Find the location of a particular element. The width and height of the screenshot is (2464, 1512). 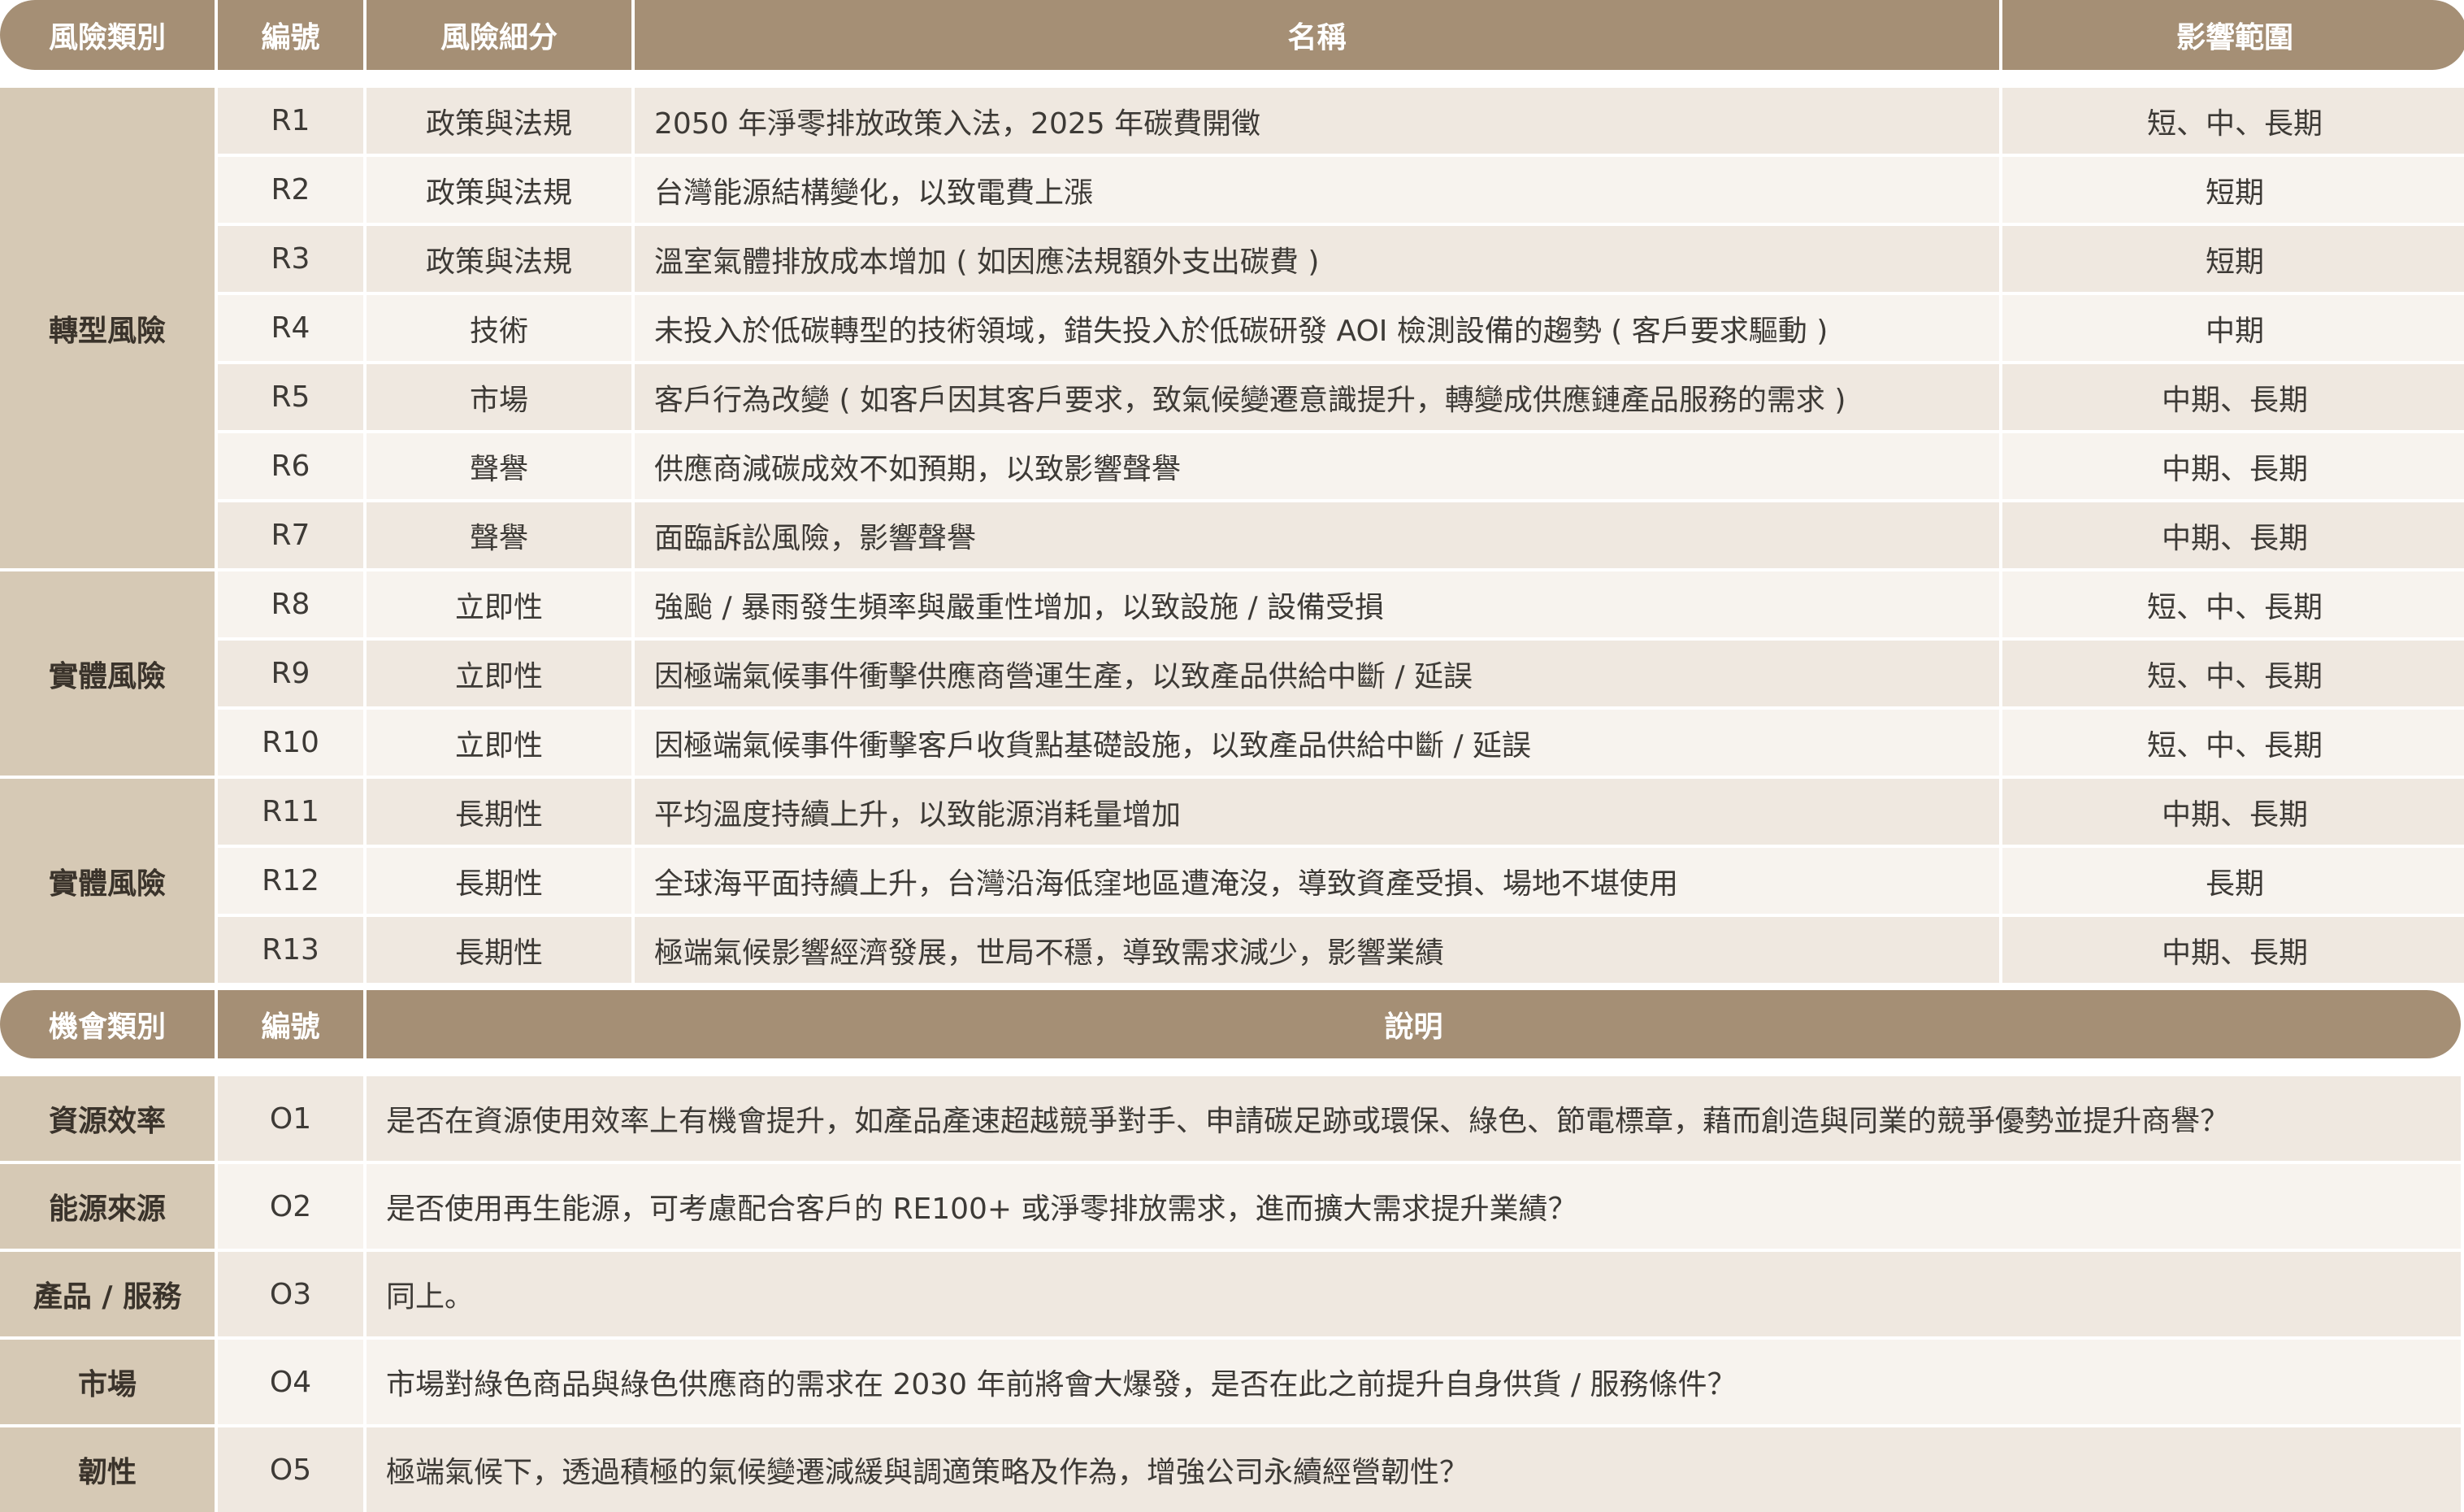

opportunity-header-id: 編號 is located at coordinates (291, 1024).